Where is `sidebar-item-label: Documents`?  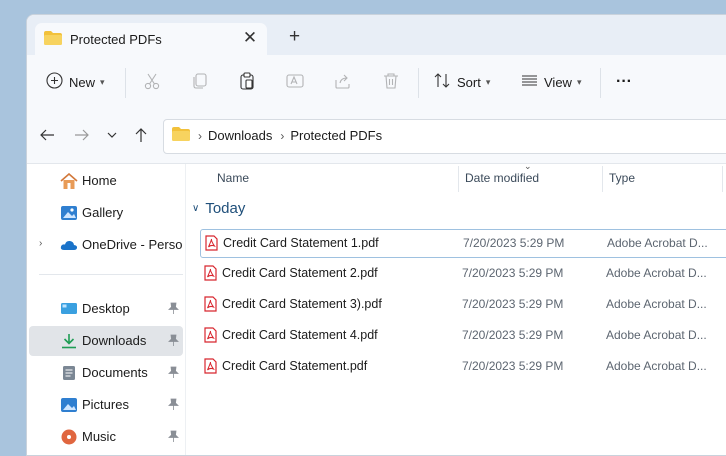 sidebar-item-label: Documents is located at coordinates (115, 372).